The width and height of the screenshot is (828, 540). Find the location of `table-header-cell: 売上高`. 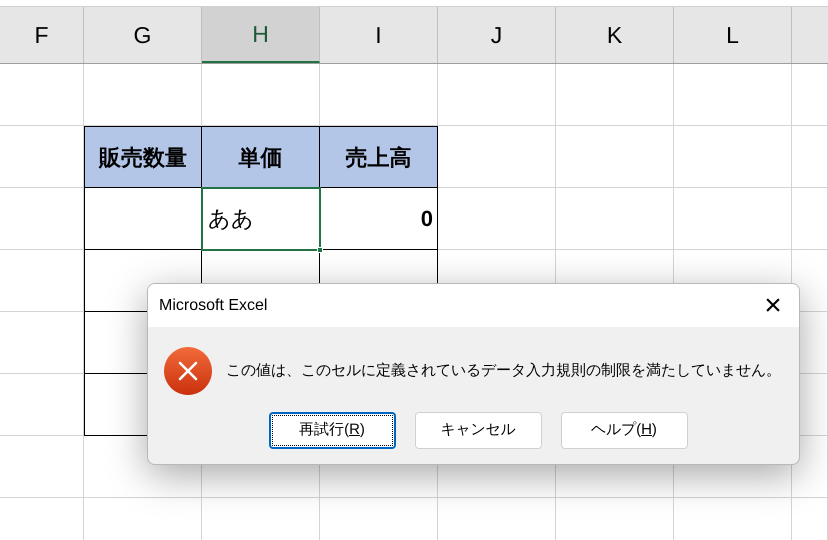

table-header-cell: 売上高 is located at coordinates (379, 157).